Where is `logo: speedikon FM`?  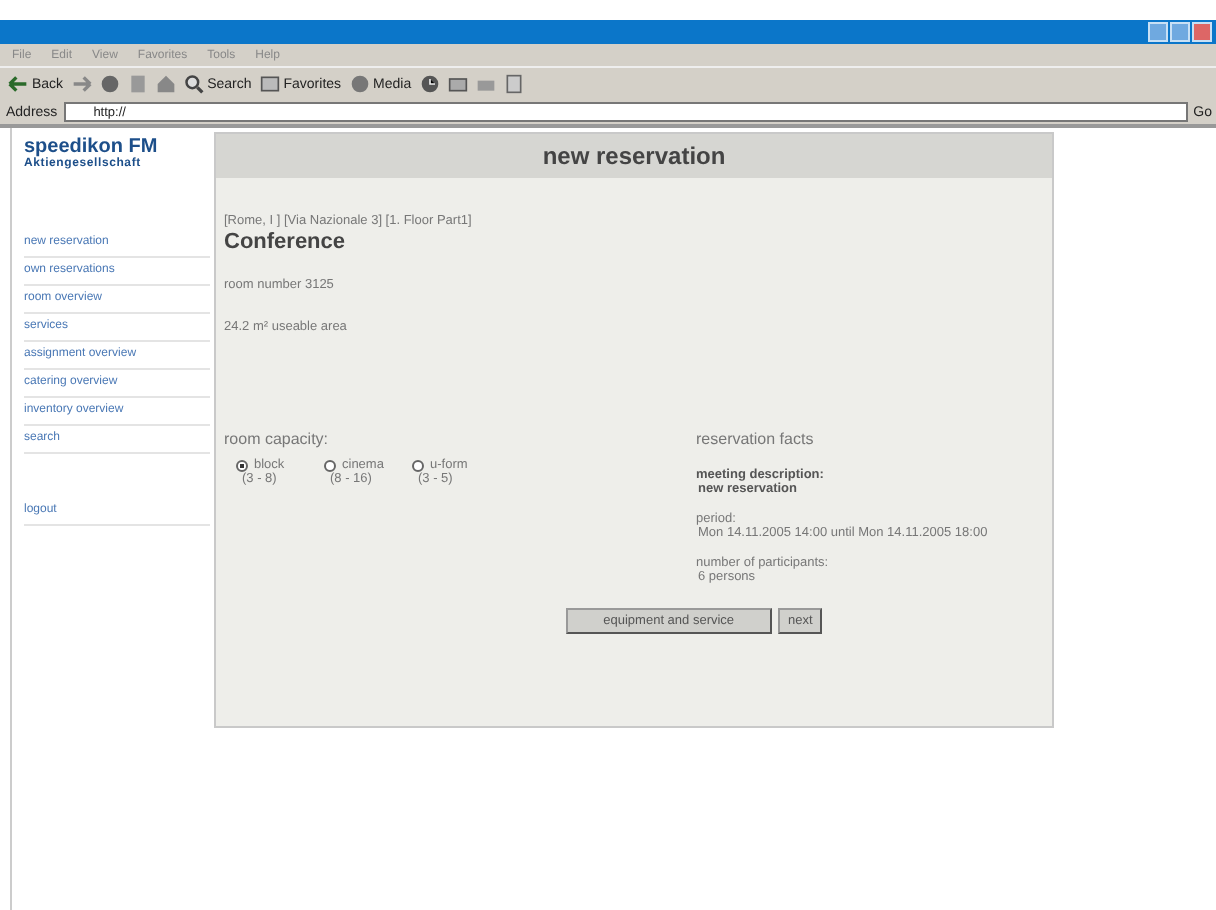 logo: speedikon FM is located at coordinates (92, 147).